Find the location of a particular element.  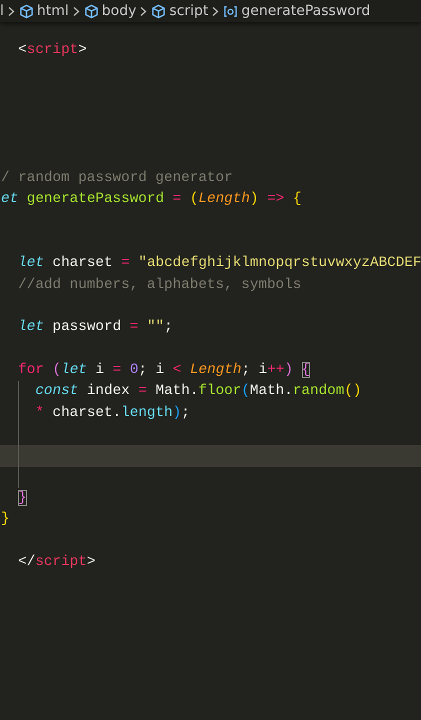

code-line: </script> is located at coordinates (56, 562).